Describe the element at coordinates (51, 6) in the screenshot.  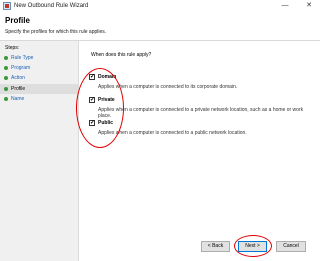
I see `window-title: New Outbound Rule Wizard` at that location.